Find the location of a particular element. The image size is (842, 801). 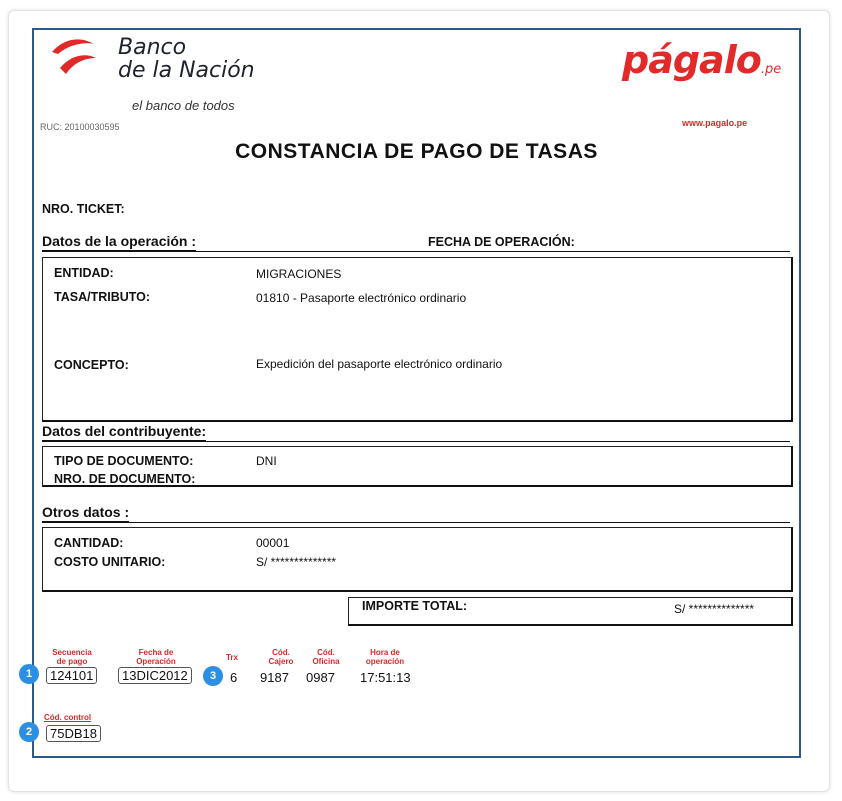

hora-operacion-value: 17:51:13 is located at coordinates (385, 677).